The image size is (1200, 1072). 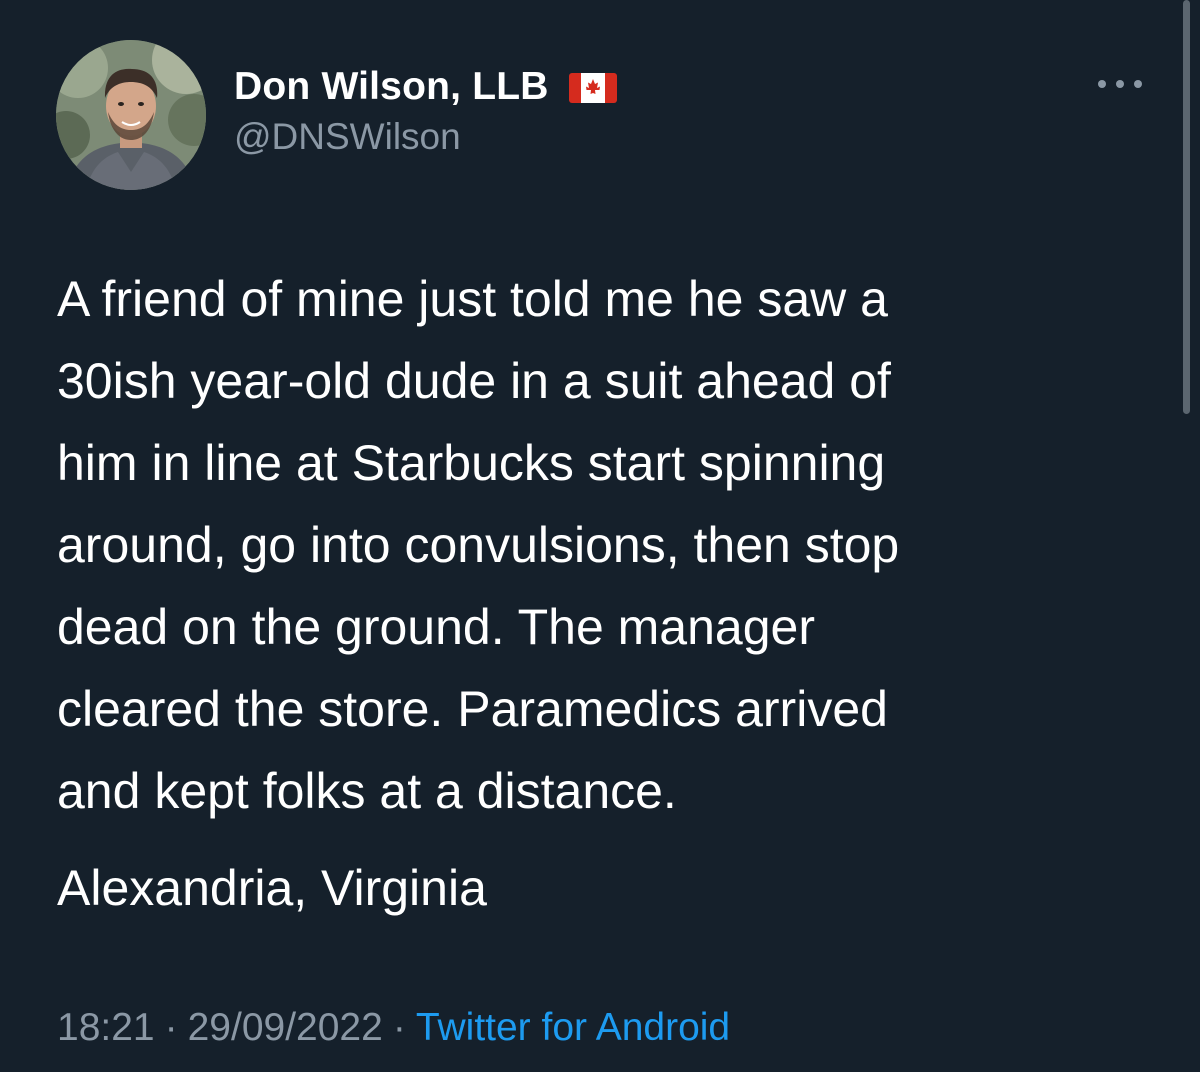 I want to click on profile-photo-icon, so click(x=131, y=115).